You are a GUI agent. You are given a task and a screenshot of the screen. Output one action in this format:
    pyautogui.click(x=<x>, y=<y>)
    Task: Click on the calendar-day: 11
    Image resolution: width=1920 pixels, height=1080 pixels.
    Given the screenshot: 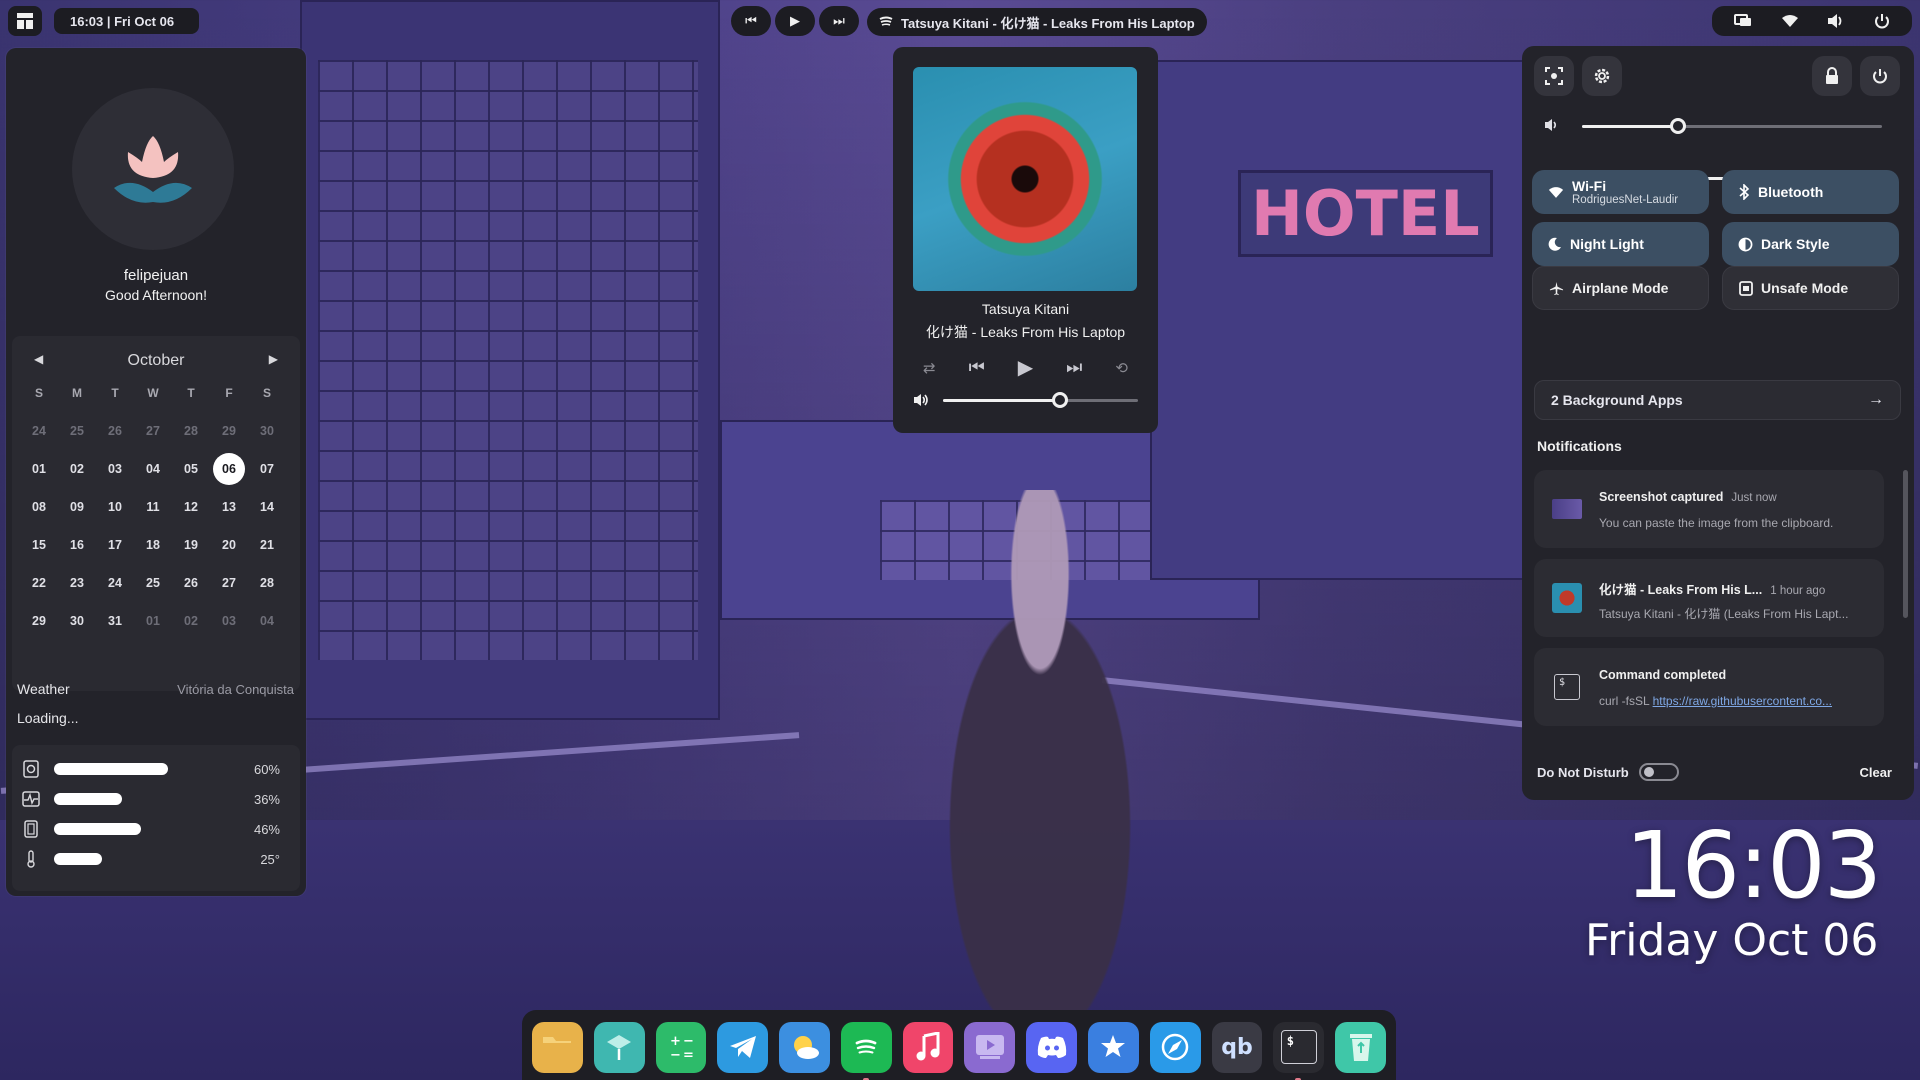 What is the action you would take?
    pyautogui.click(x=153, y=507)
    